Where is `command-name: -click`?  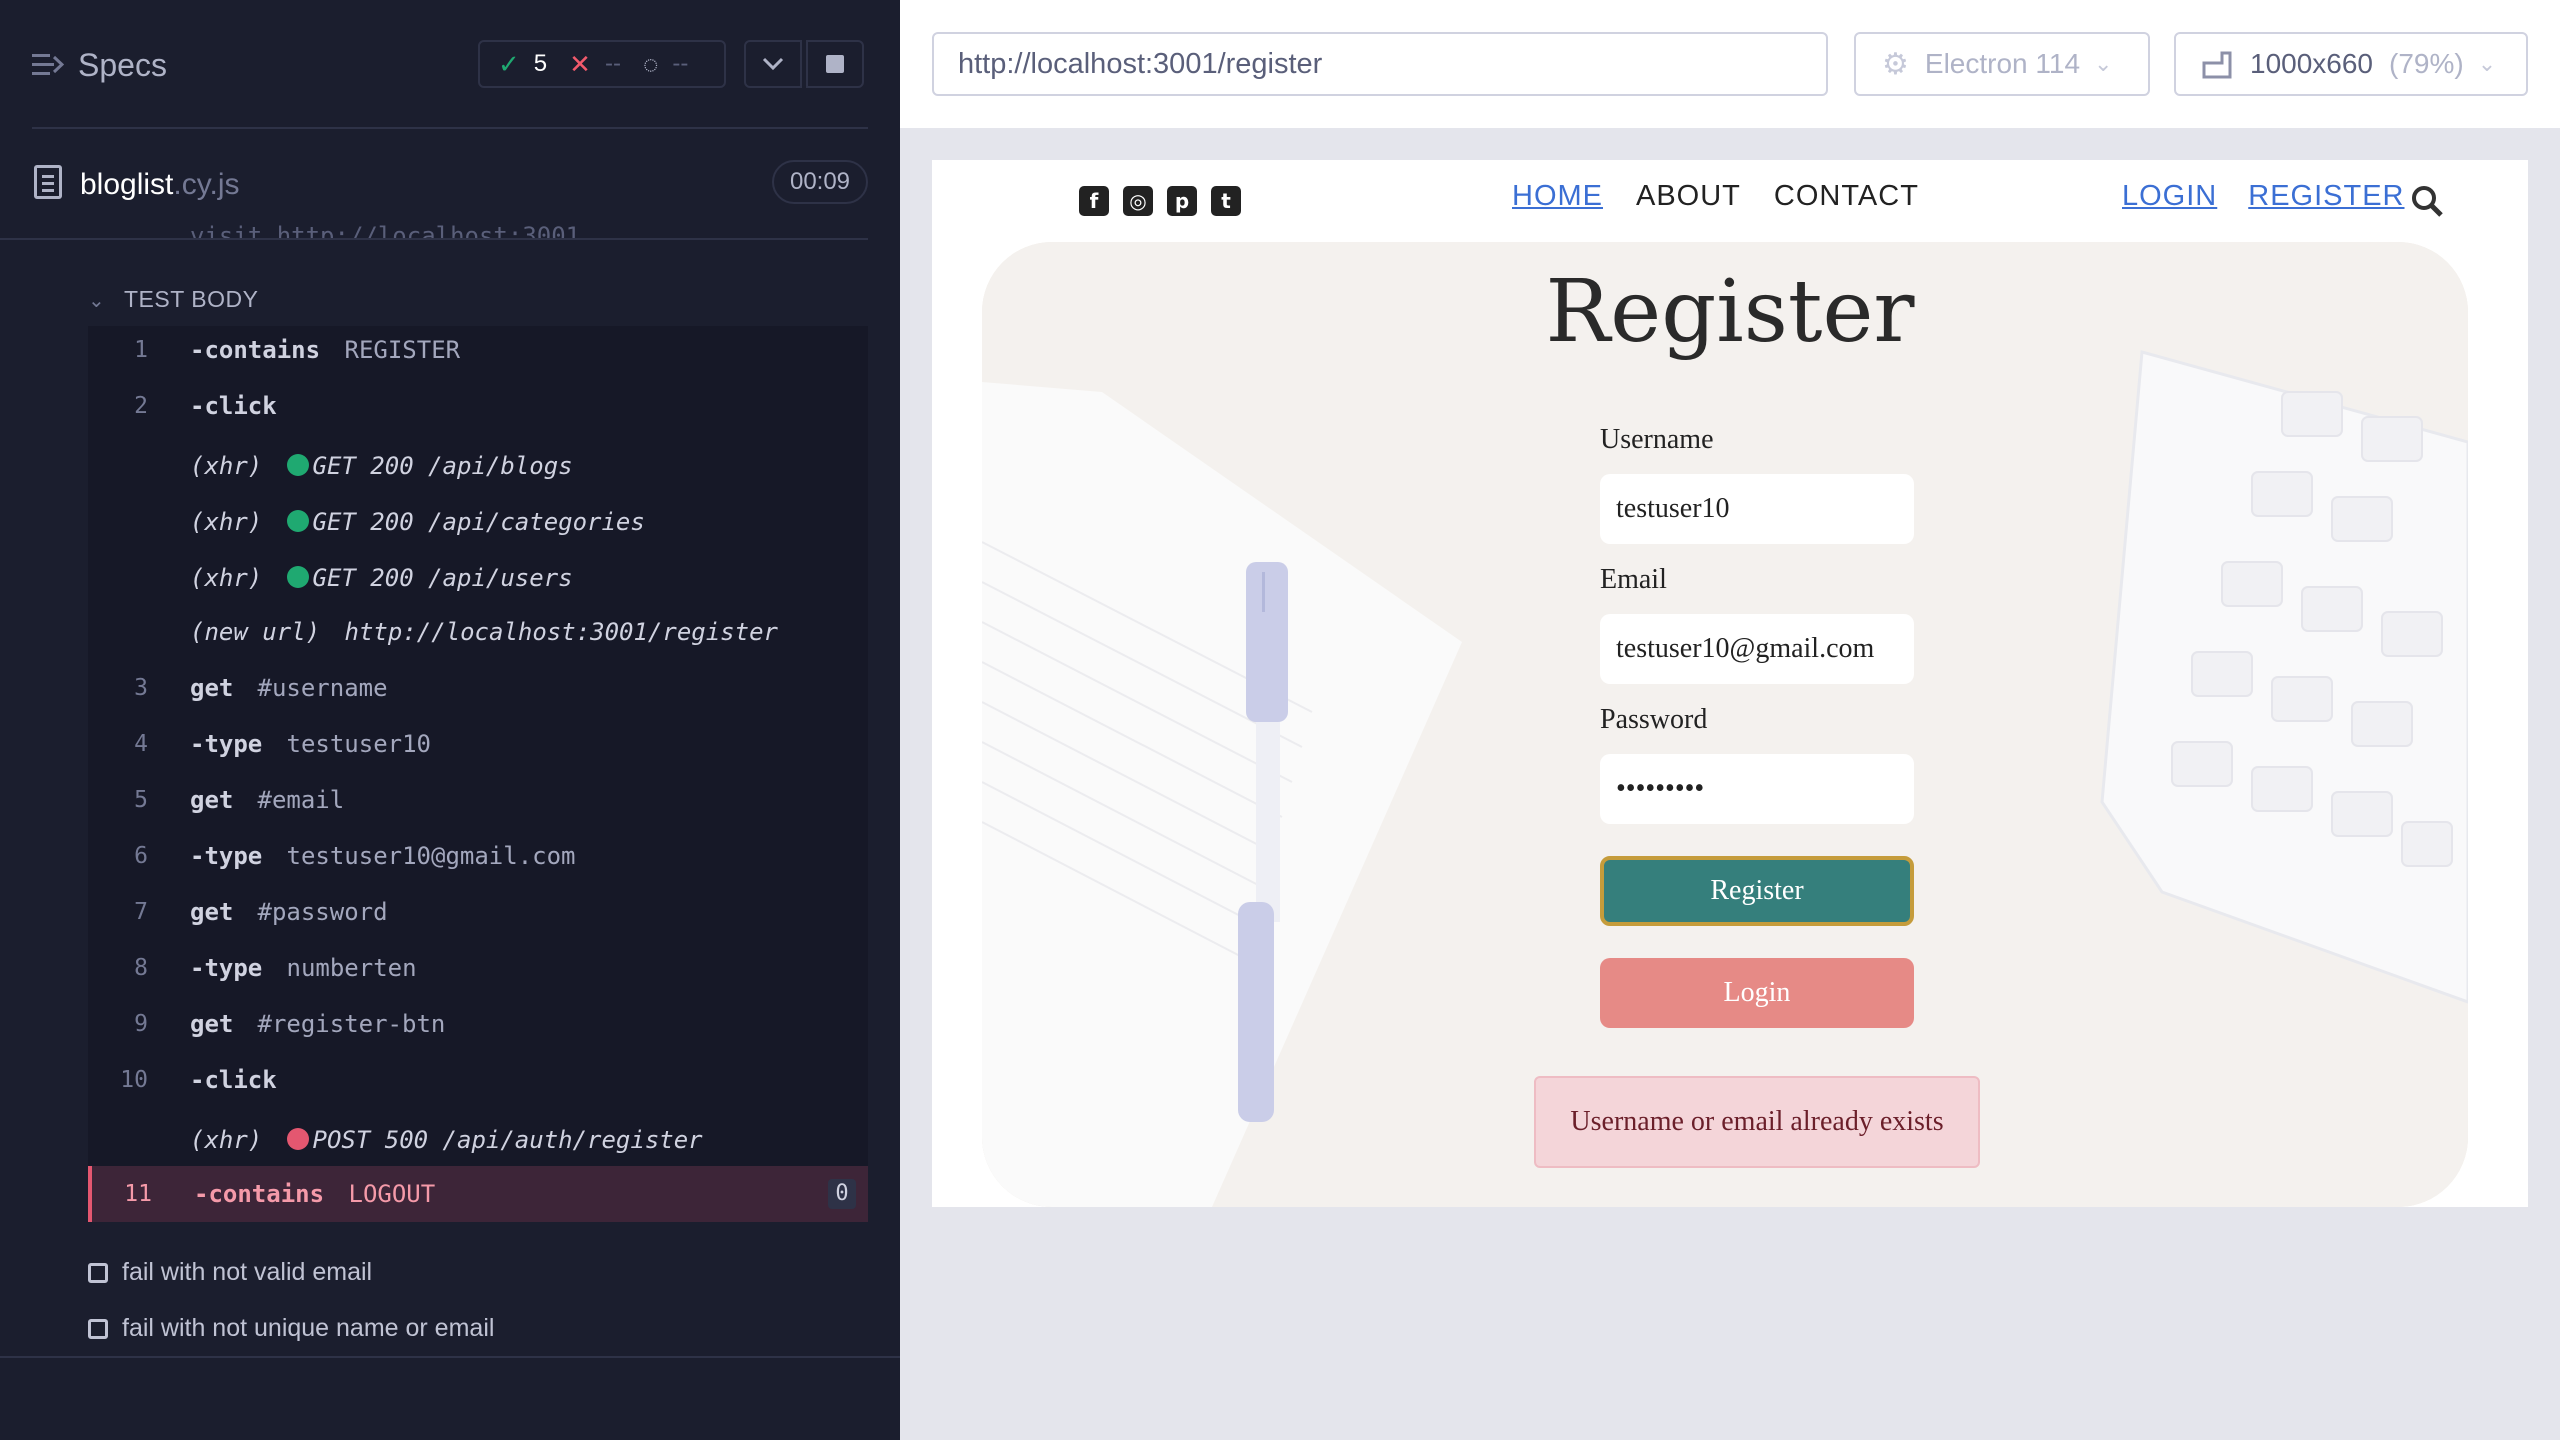 command-name: -click is located at coordinates (233, 406).